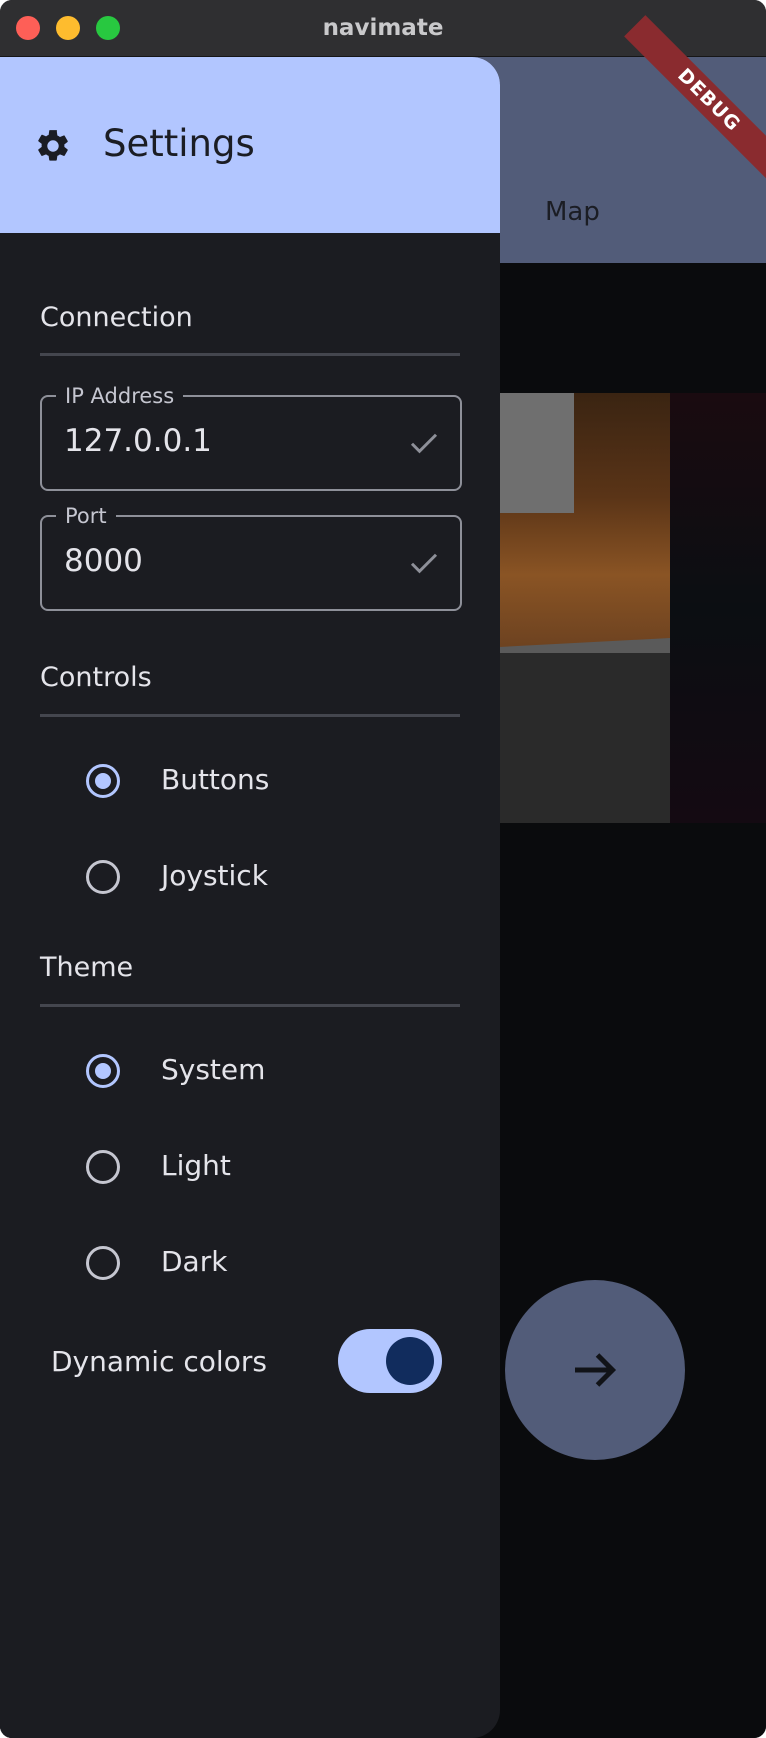 Image resolution: width=766 pixels, height=1738 pixels. Describe the element at coordinates (276, 1169) in the screenshot. I see `radio-option-light: Light` at that location.